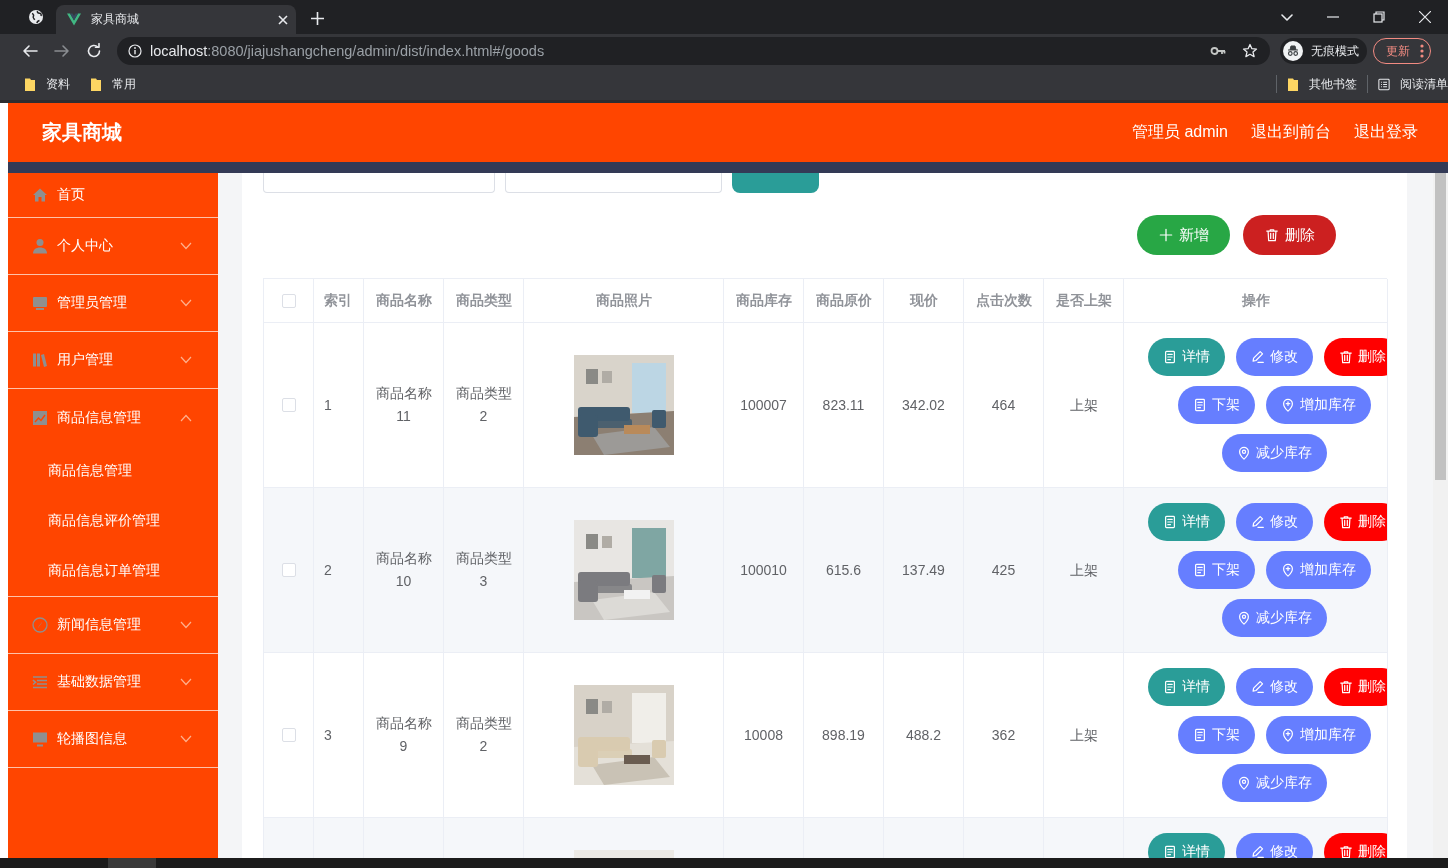 The image size is (1448, 868). I want to click on column-header: 操作, so click(1256, 301).